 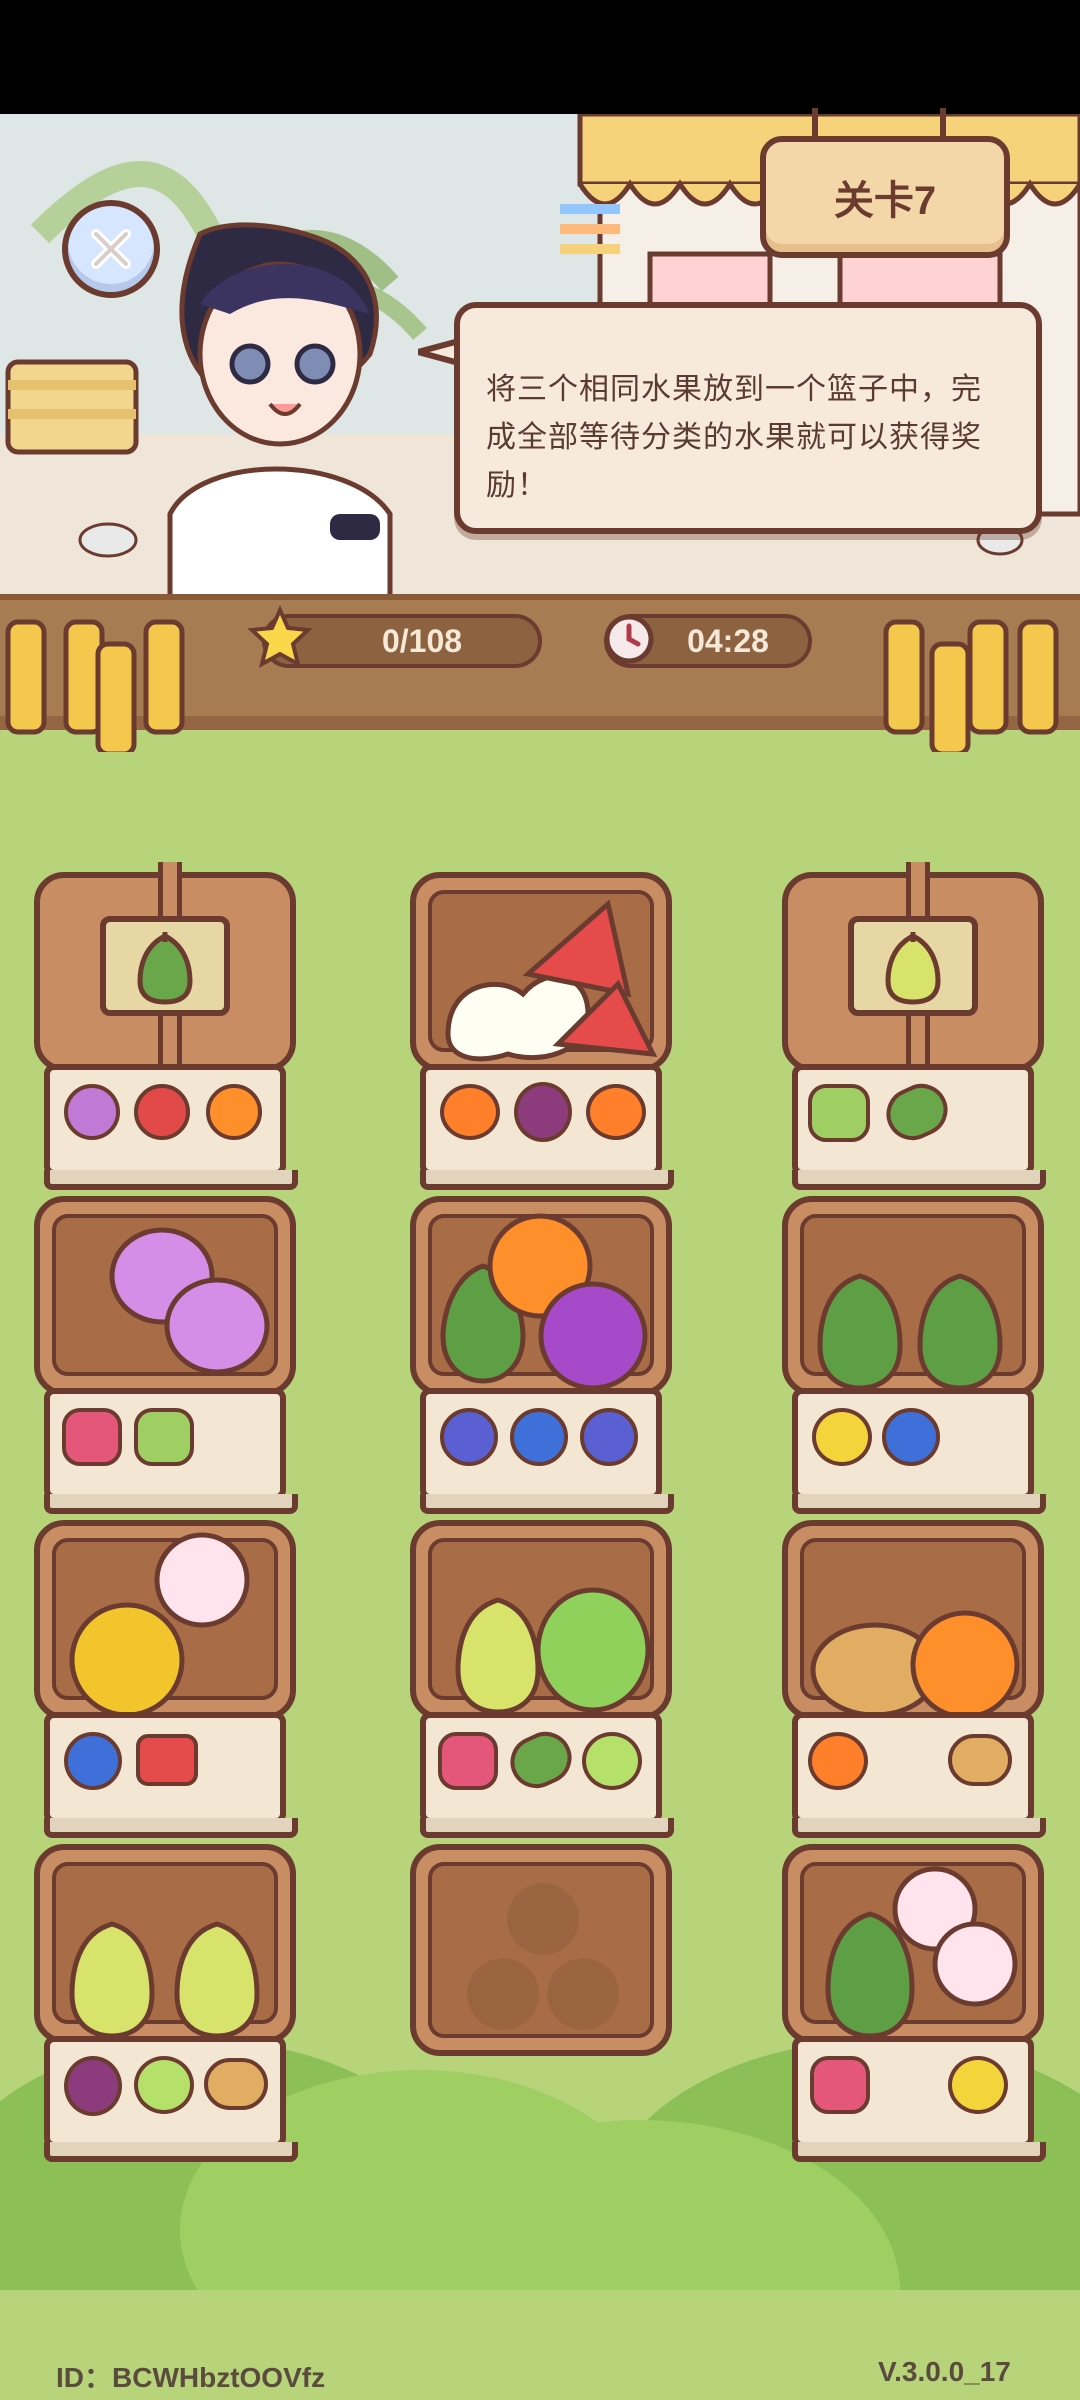 I want to click on level-plaque: 关卡7, so click(x=885, y=197).